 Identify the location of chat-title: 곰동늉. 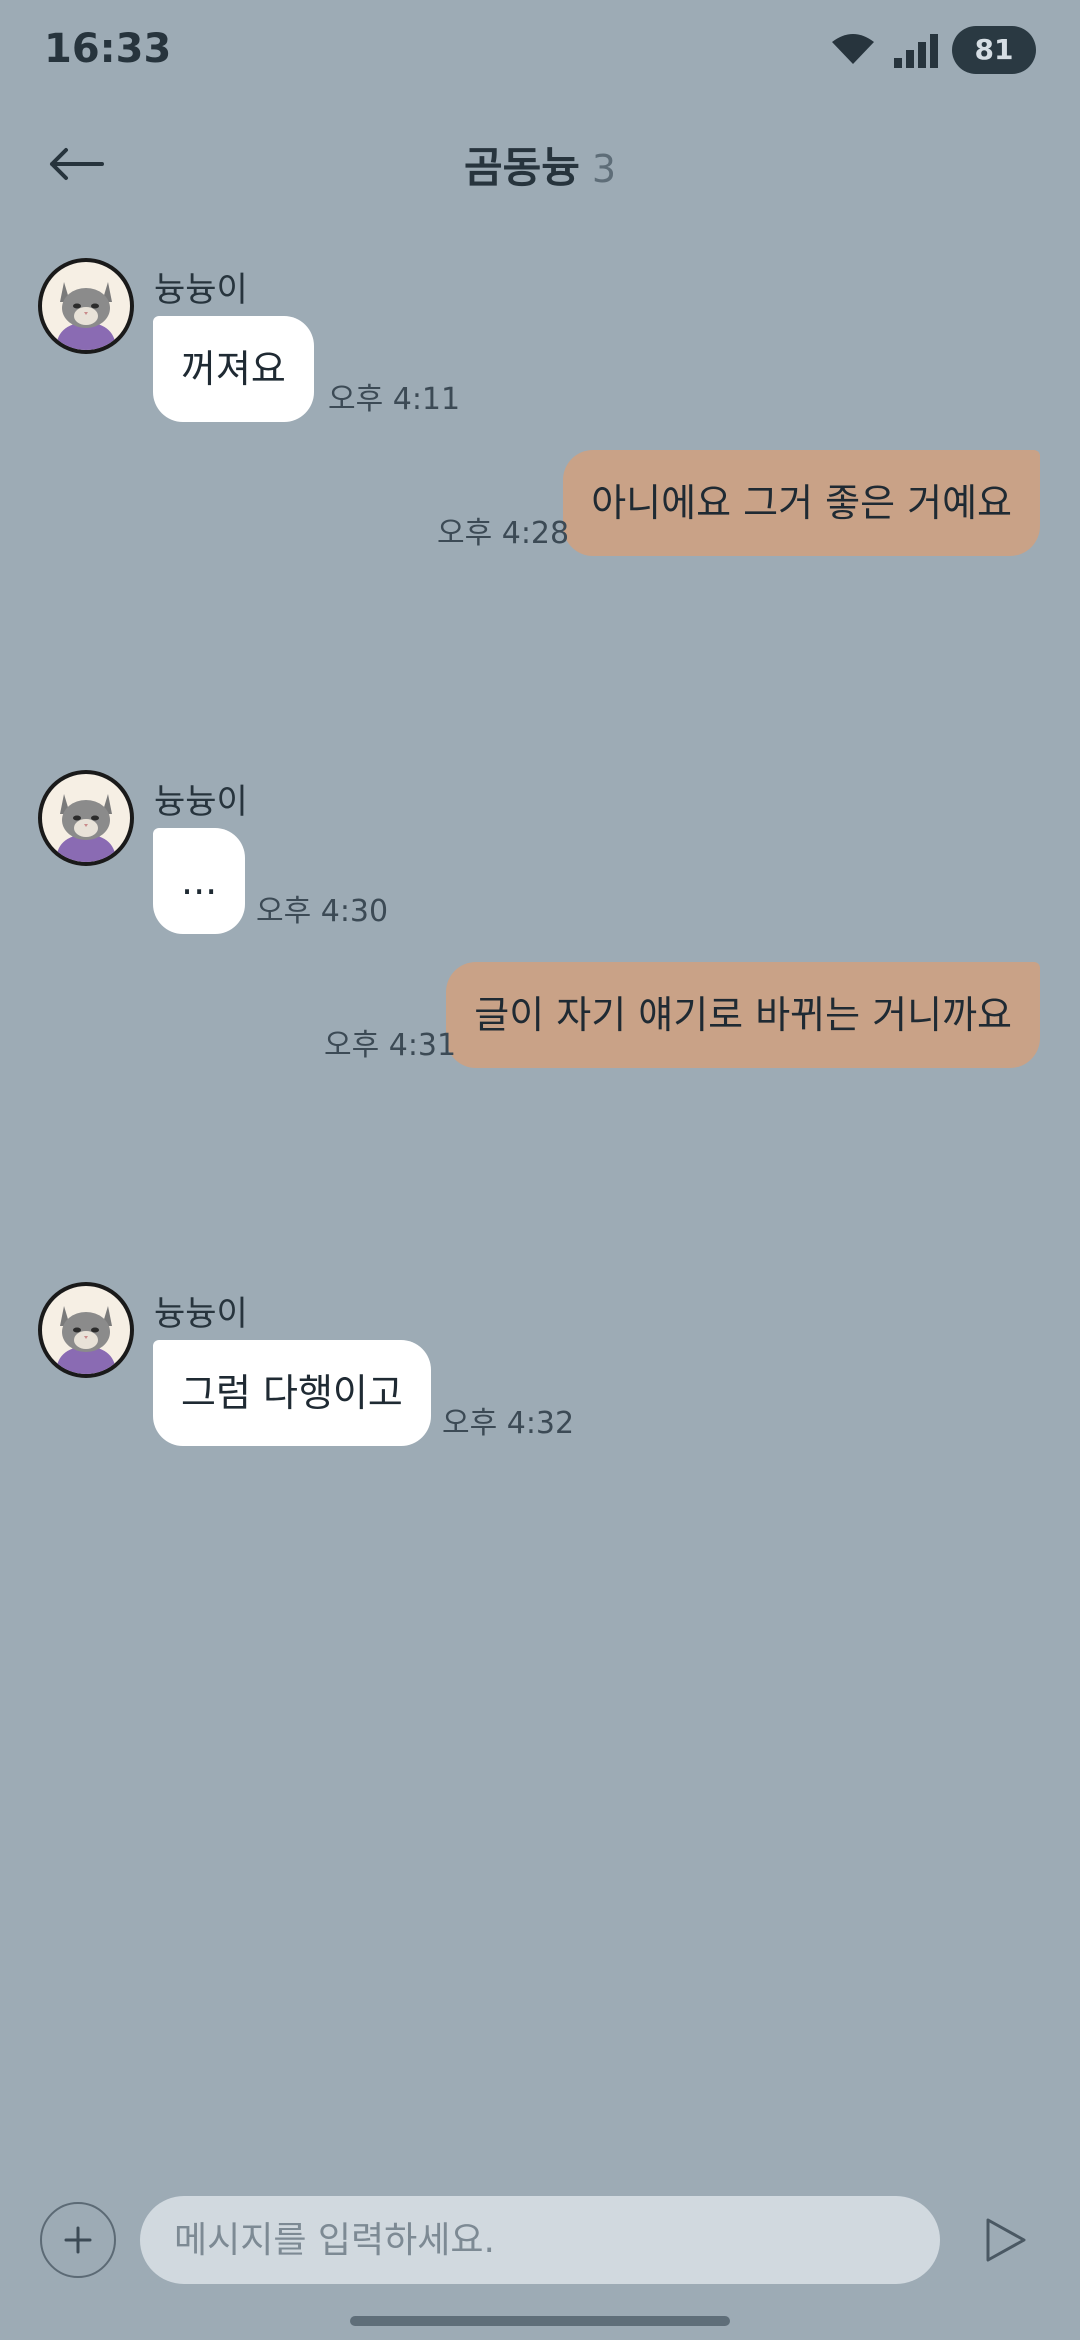
(521, 167).